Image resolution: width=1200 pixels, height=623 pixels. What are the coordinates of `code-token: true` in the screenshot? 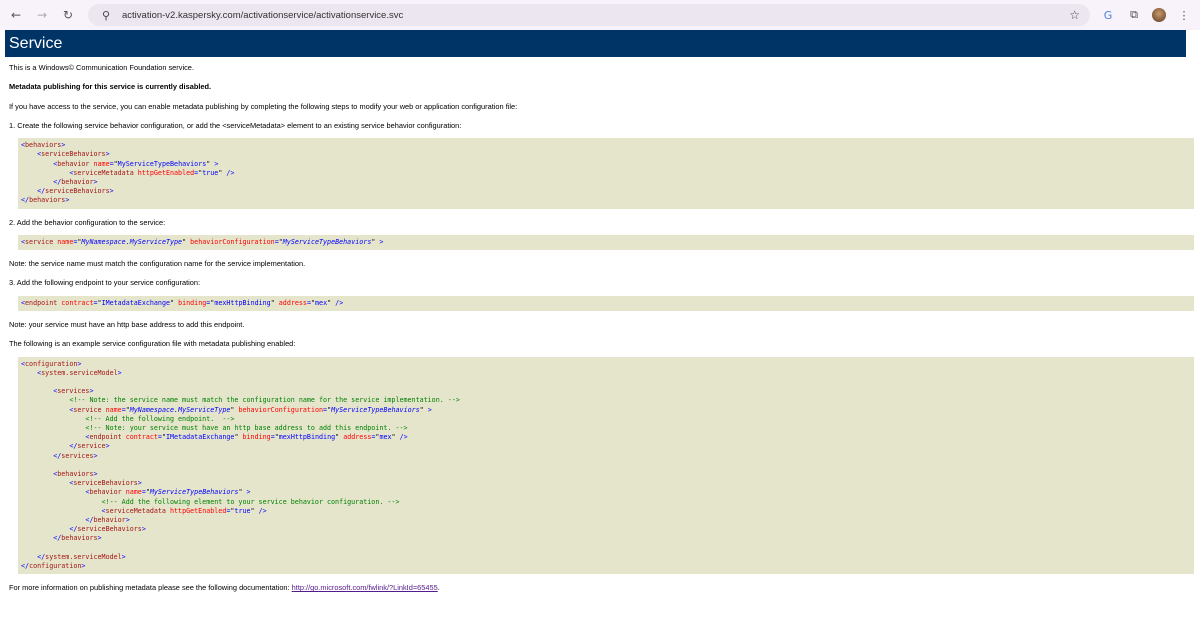 It's located at (242, 510).